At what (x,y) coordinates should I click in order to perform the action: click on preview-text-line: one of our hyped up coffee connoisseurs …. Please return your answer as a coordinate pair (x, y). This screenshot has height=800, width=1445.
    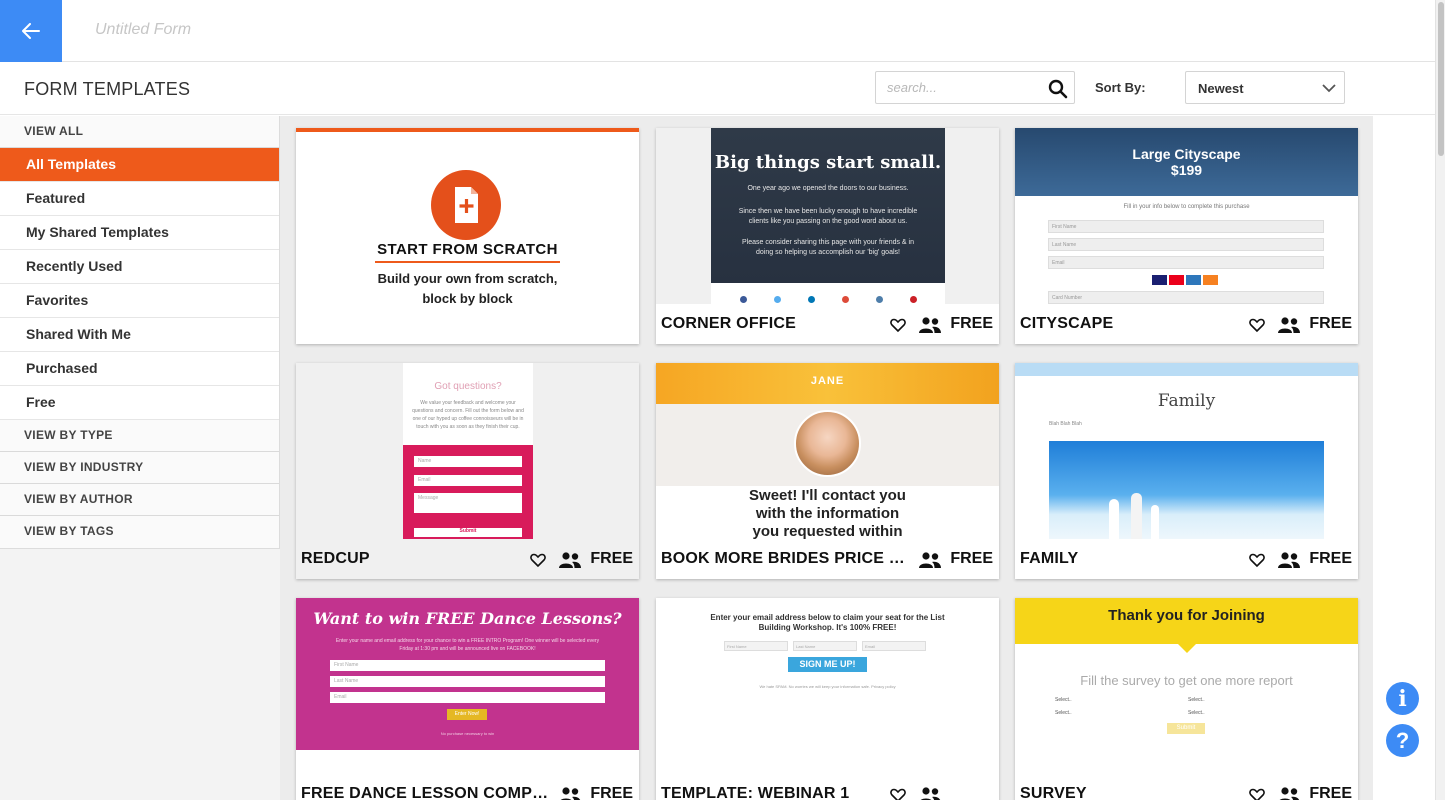
    Looking at the image, I should click on (468, 419).